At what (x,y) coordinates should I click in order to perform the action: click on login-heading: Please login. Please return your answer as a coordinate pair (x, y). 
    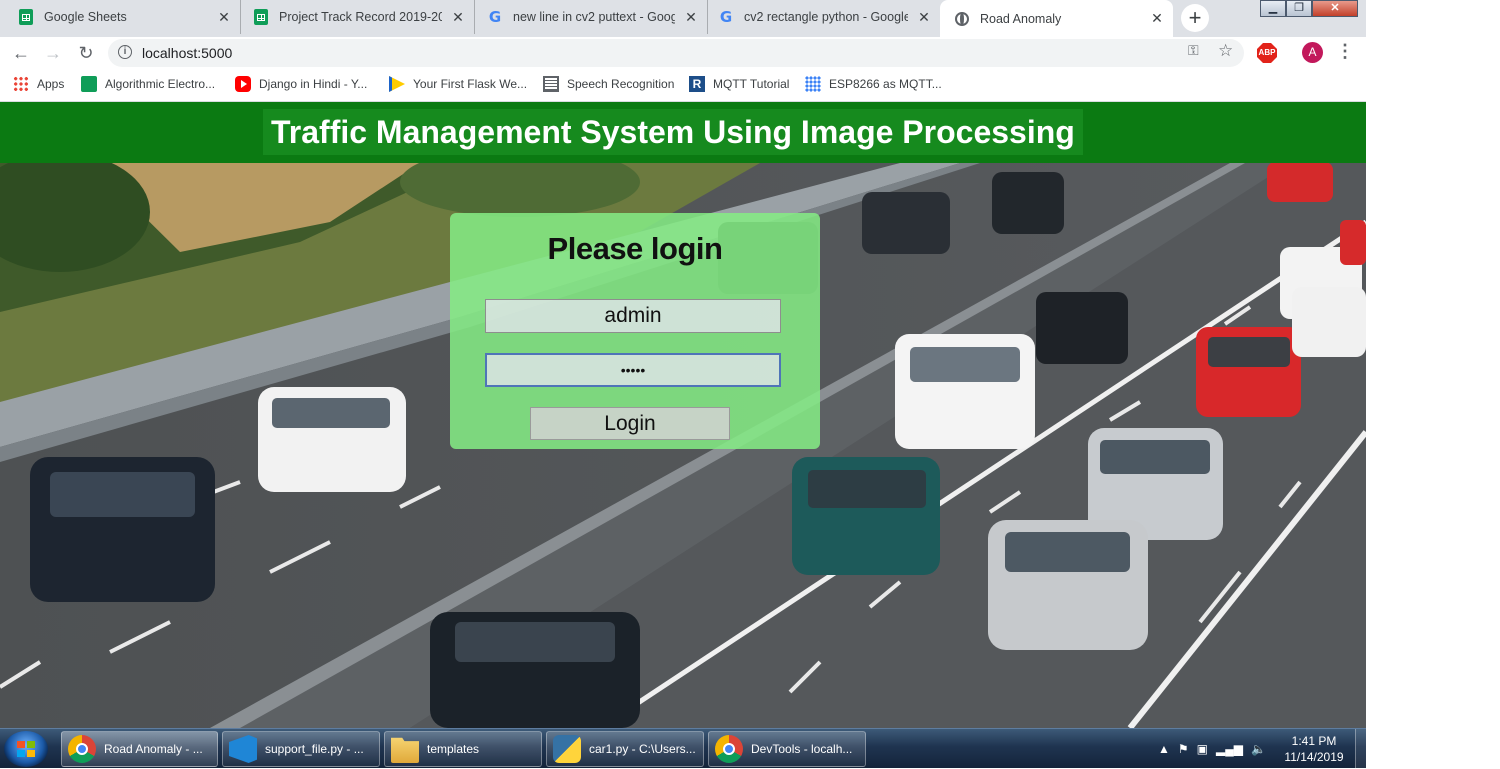
    Looking at the image, I should click on (635, 248).